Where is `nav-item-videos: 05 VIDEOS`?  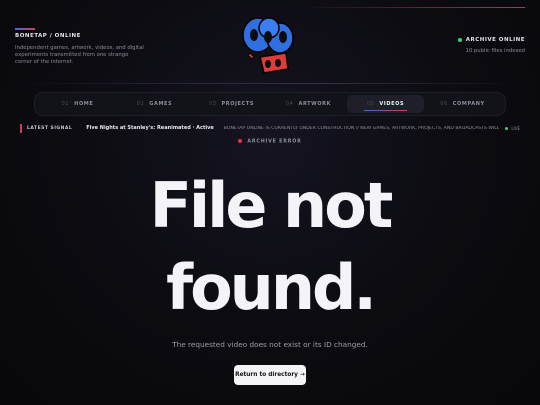 nav-item-videos: 05 VIDEOS is located at coordinates (385, 104).